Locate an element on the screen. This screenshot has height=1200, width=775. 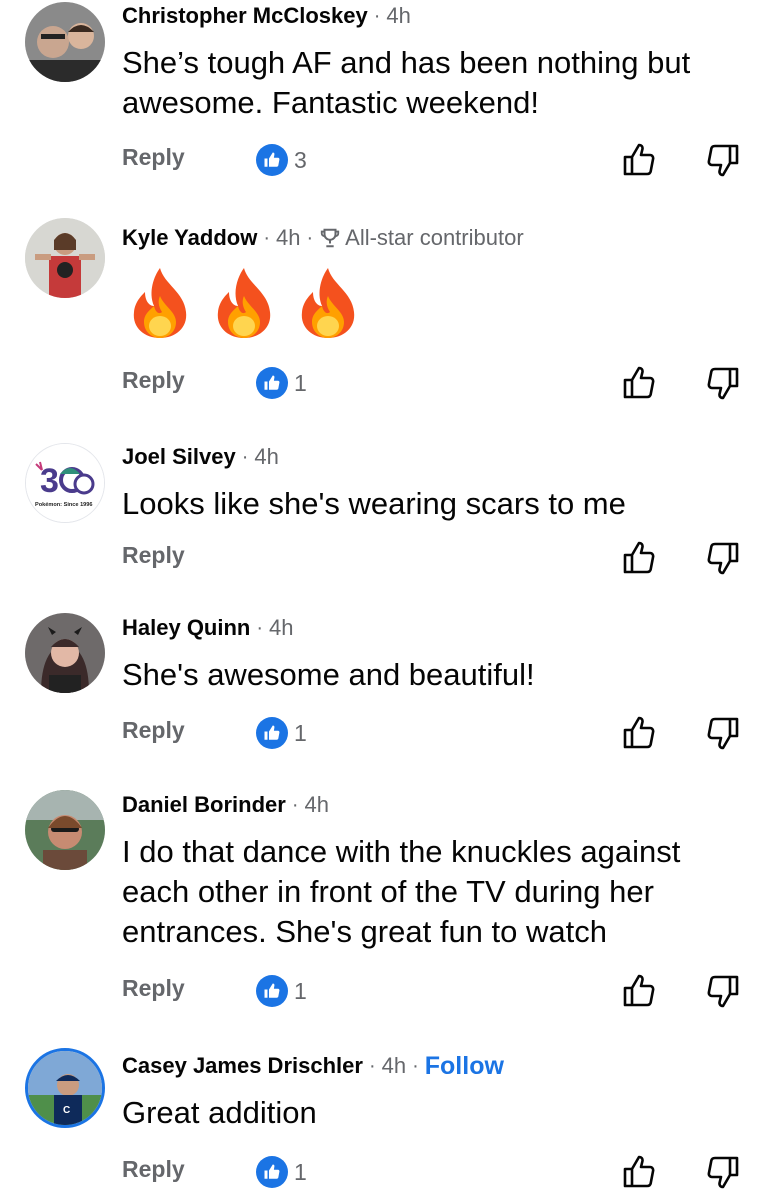
comment-line: Great addition is located at coordinates (219, 1112).